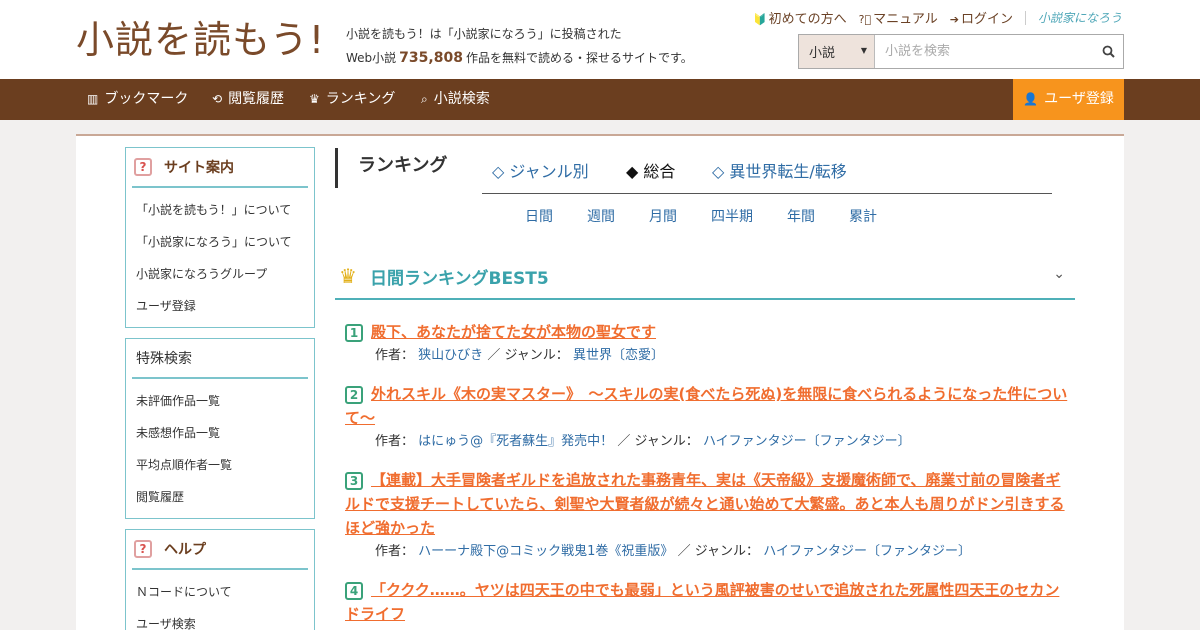 The width and height of the screenshot is (1200, 630). What do you see at coordinates (146, 99) in the screenshot?
I see `nav-bookmark-label: ブックマーク` at bounding box center [146, 99].